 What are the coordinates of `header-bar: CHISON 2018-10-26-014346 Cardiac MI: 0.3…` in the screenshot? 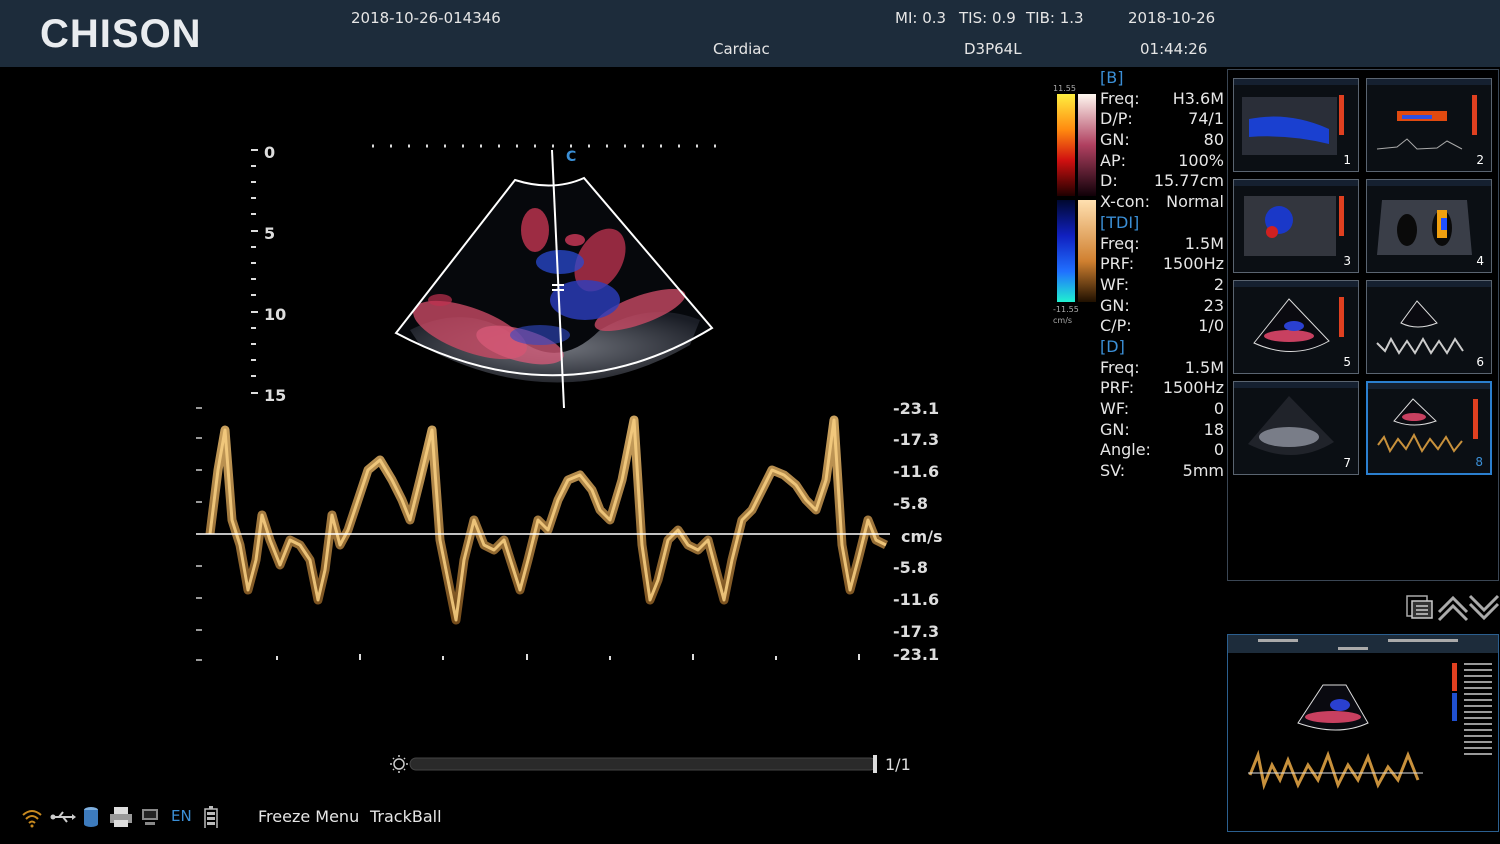 It's located at (750, 33).